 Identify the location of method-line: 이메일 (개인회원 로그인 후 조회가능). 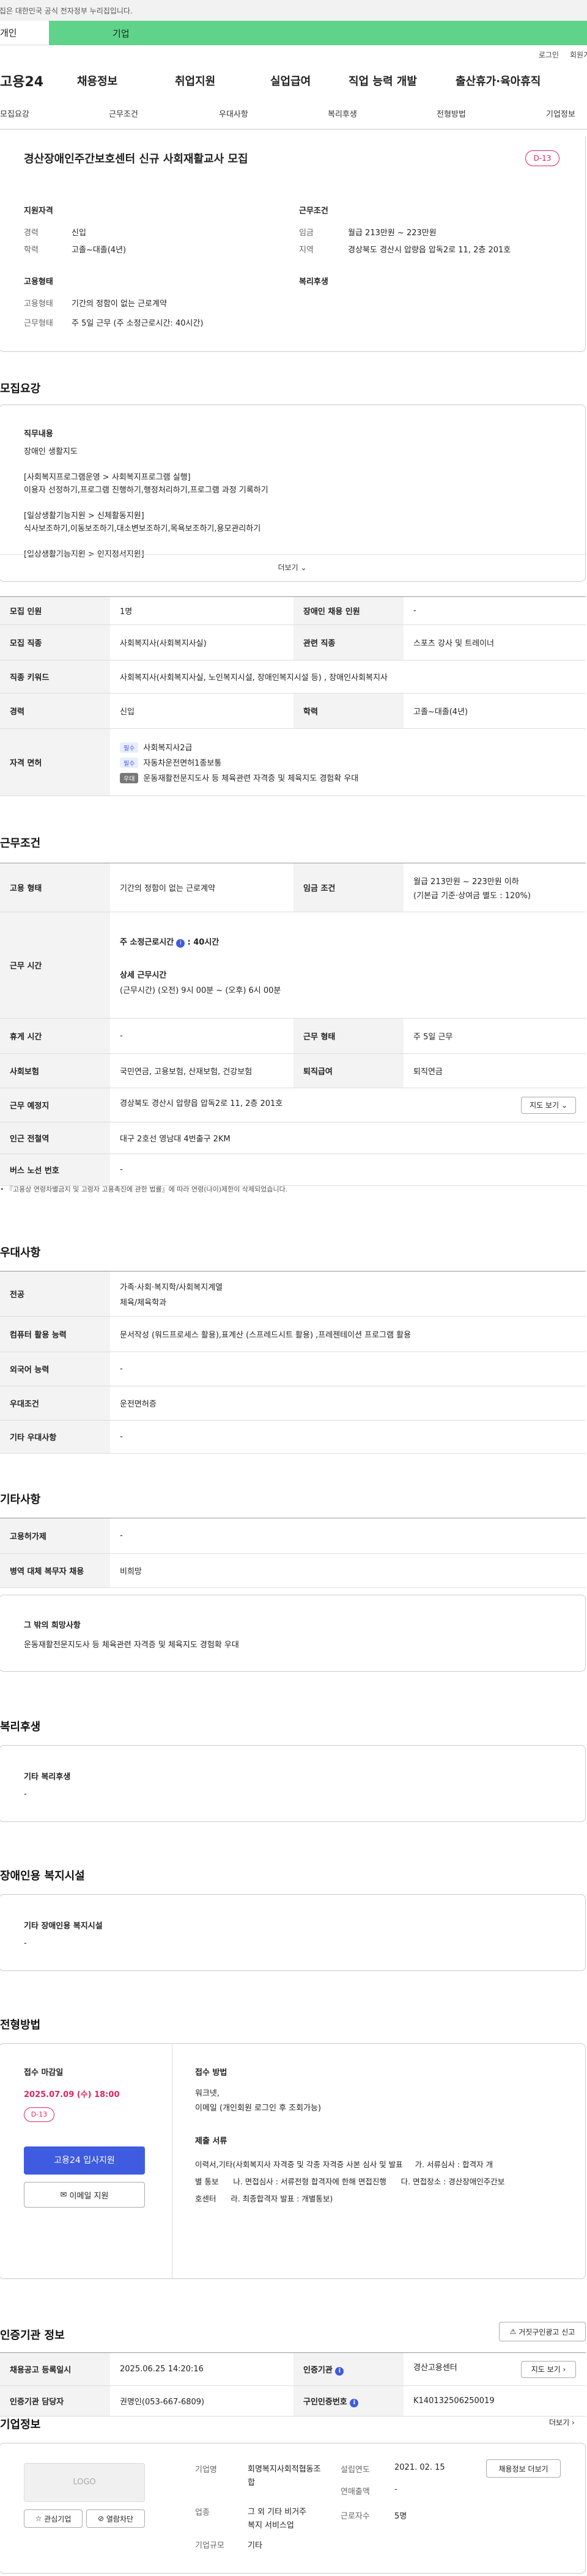
(258, 2108).